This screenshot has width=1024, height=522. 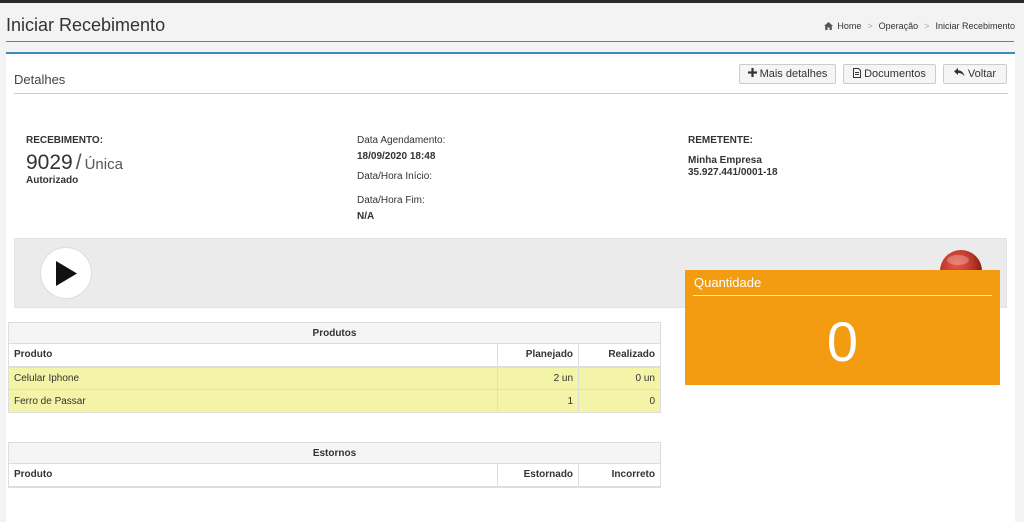 I want to click on table-header-row: Produto Estornado Incorreto, so click(x=334, y=475).